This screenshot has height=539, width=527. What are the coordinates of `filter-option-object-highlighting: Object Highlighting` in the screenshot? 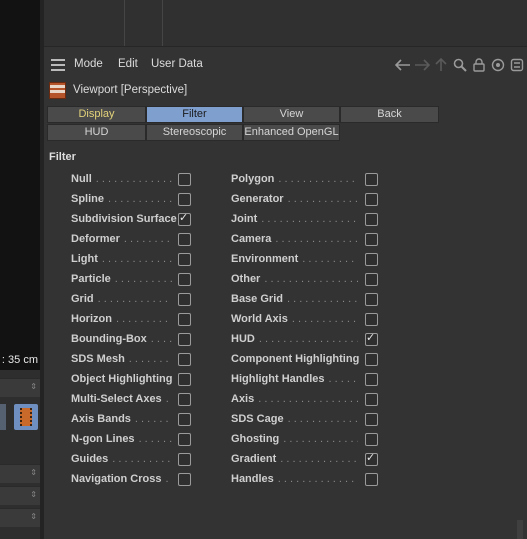 It's located at (131, 380).